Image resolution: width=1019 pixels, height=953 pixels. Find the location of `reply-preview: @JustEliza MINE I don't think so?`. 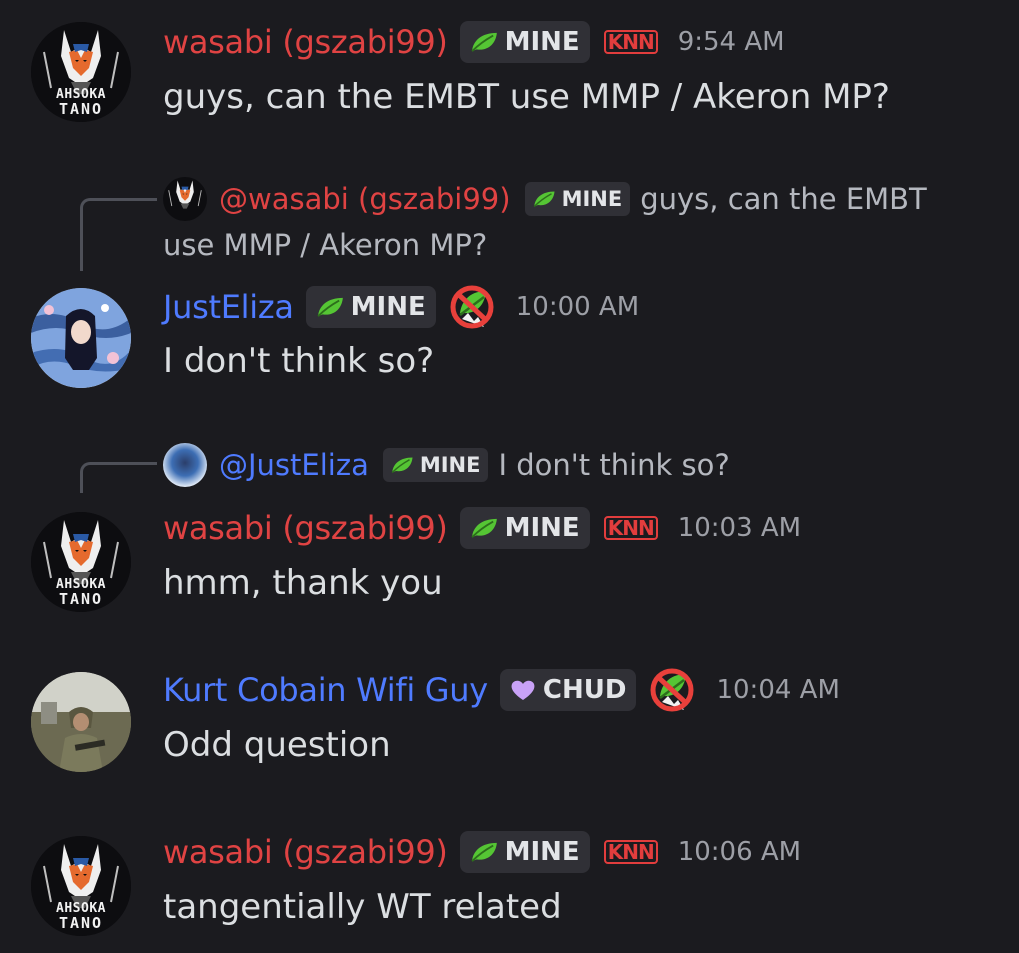

reply-preview: @JustEliza MINE I don't think so? is located at coordinates (446, 465).